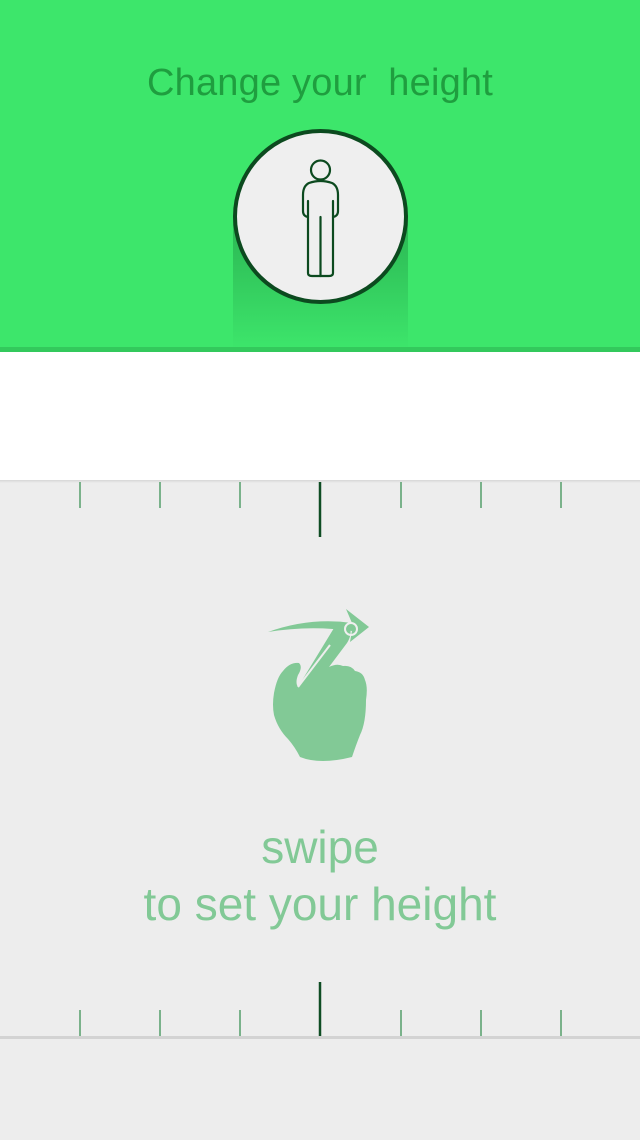 This screenshot has height=1140, width=640. I want to click on ruler-bottom, so click(320, 1010).